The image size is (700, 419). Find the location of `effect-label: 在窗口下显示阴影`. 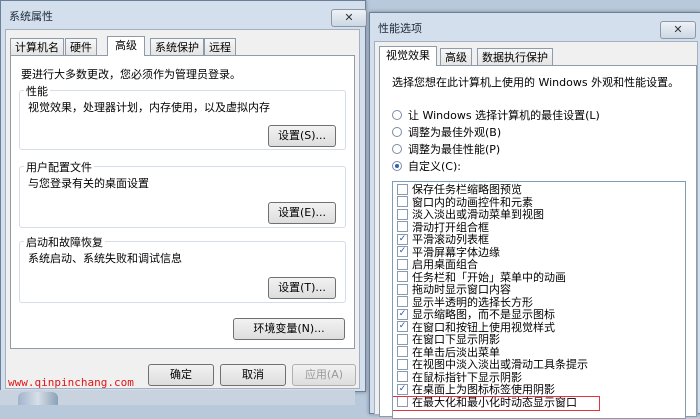

effect-label: 在窗口下显示阴影 is located at coordinates (456, 339).